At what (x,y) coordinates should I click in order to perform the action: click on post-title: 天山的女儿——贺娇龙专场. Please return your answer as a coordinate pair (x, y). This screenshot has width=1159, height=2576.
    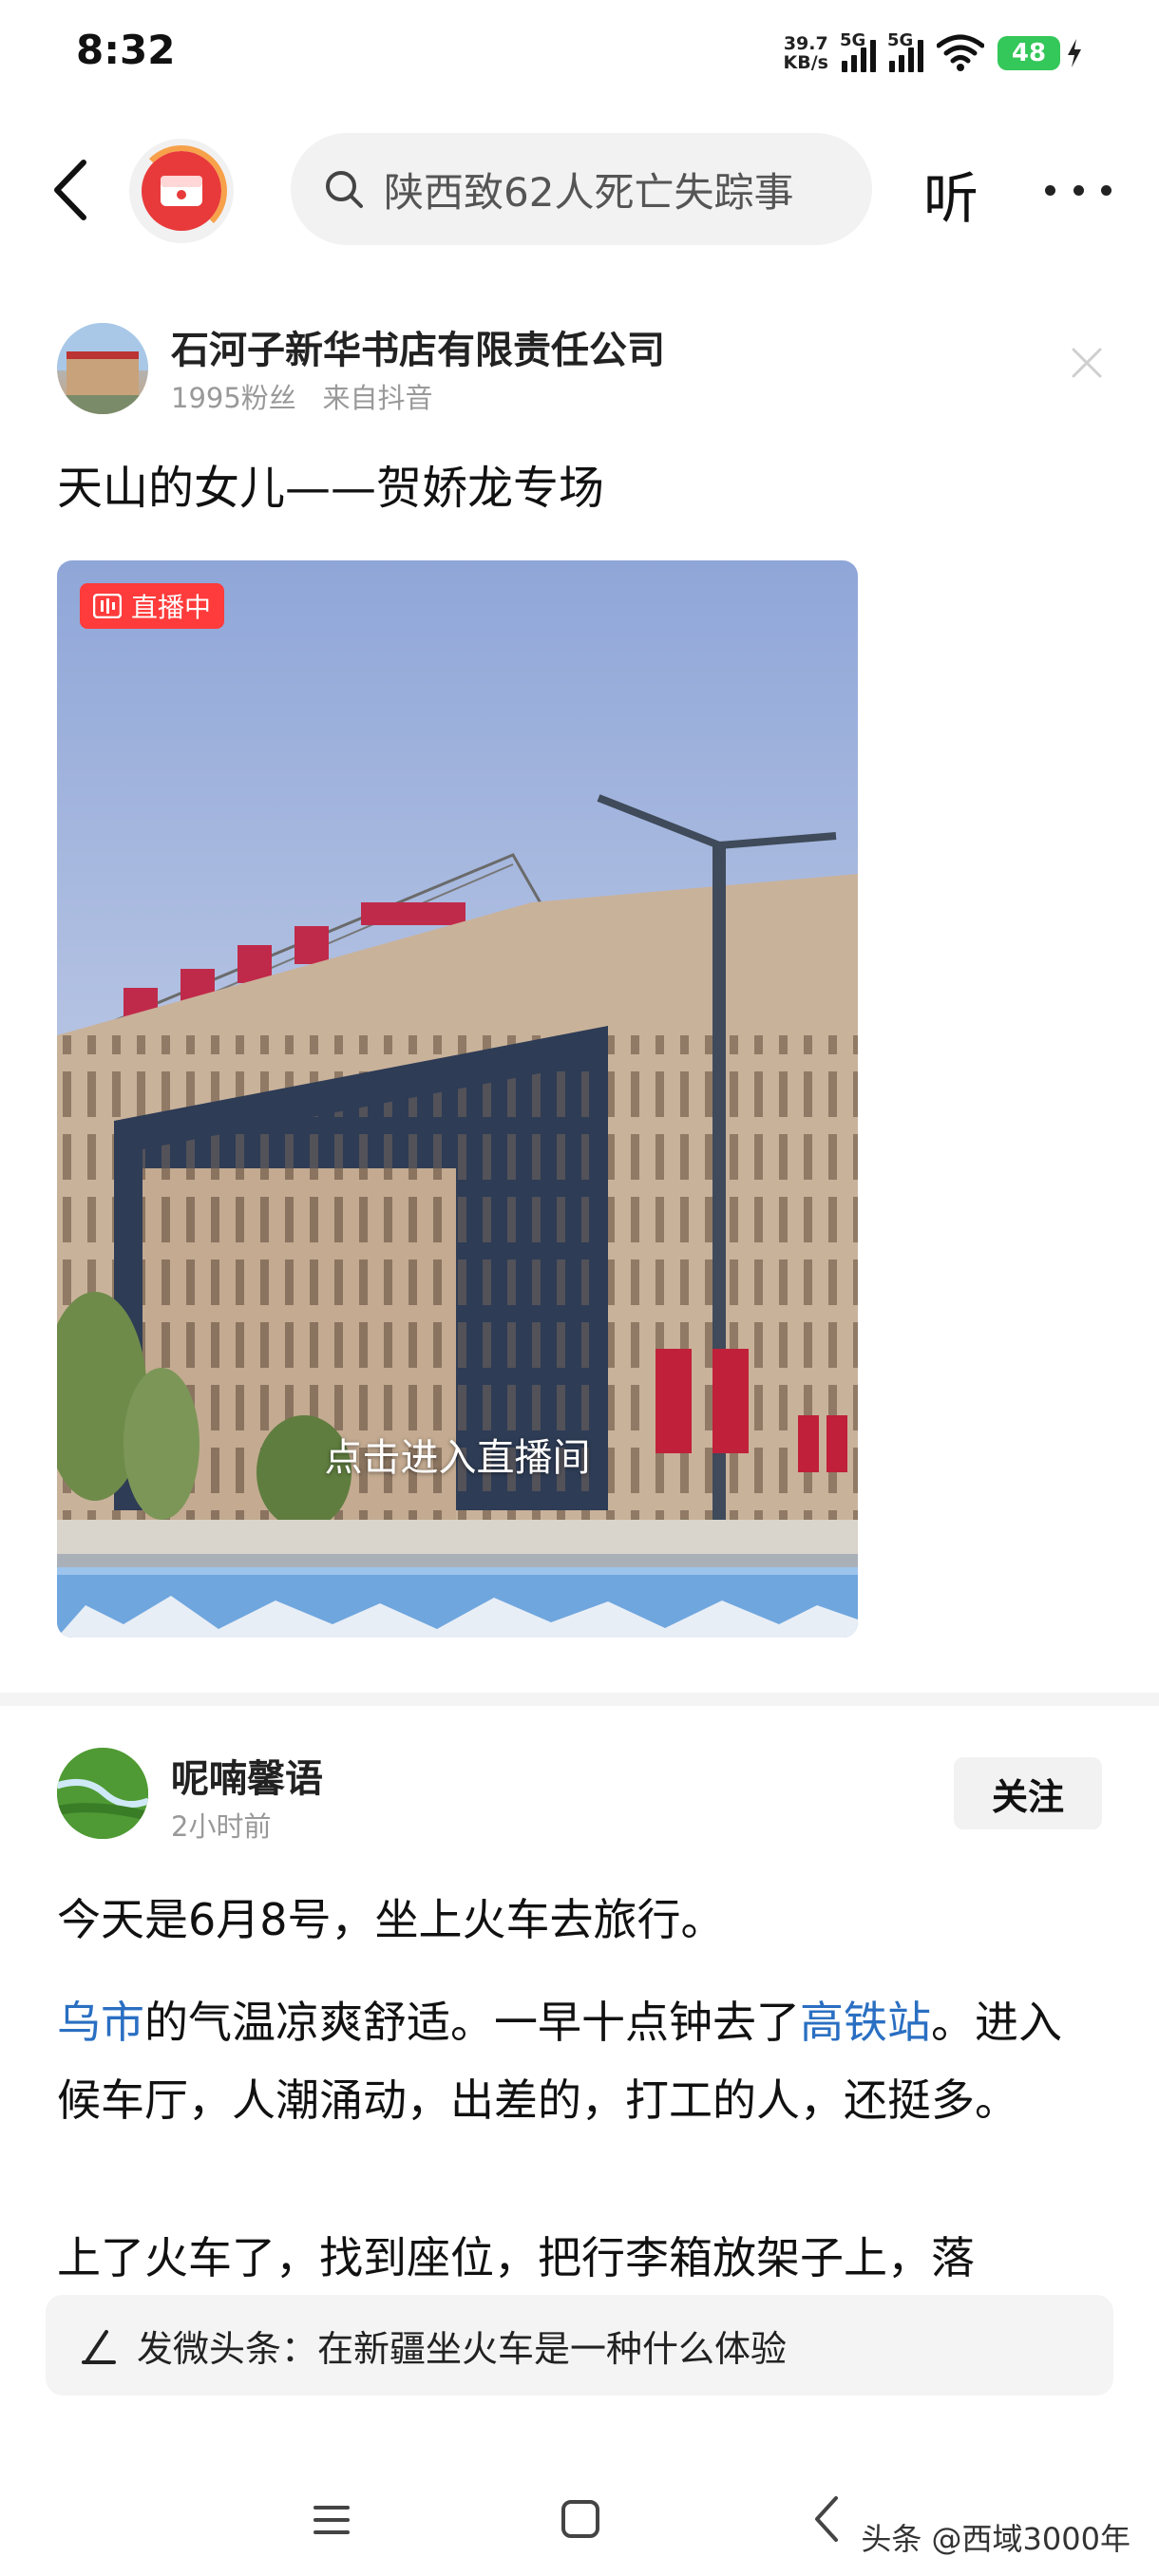
    Looking at the image, I should click on (330, 483).